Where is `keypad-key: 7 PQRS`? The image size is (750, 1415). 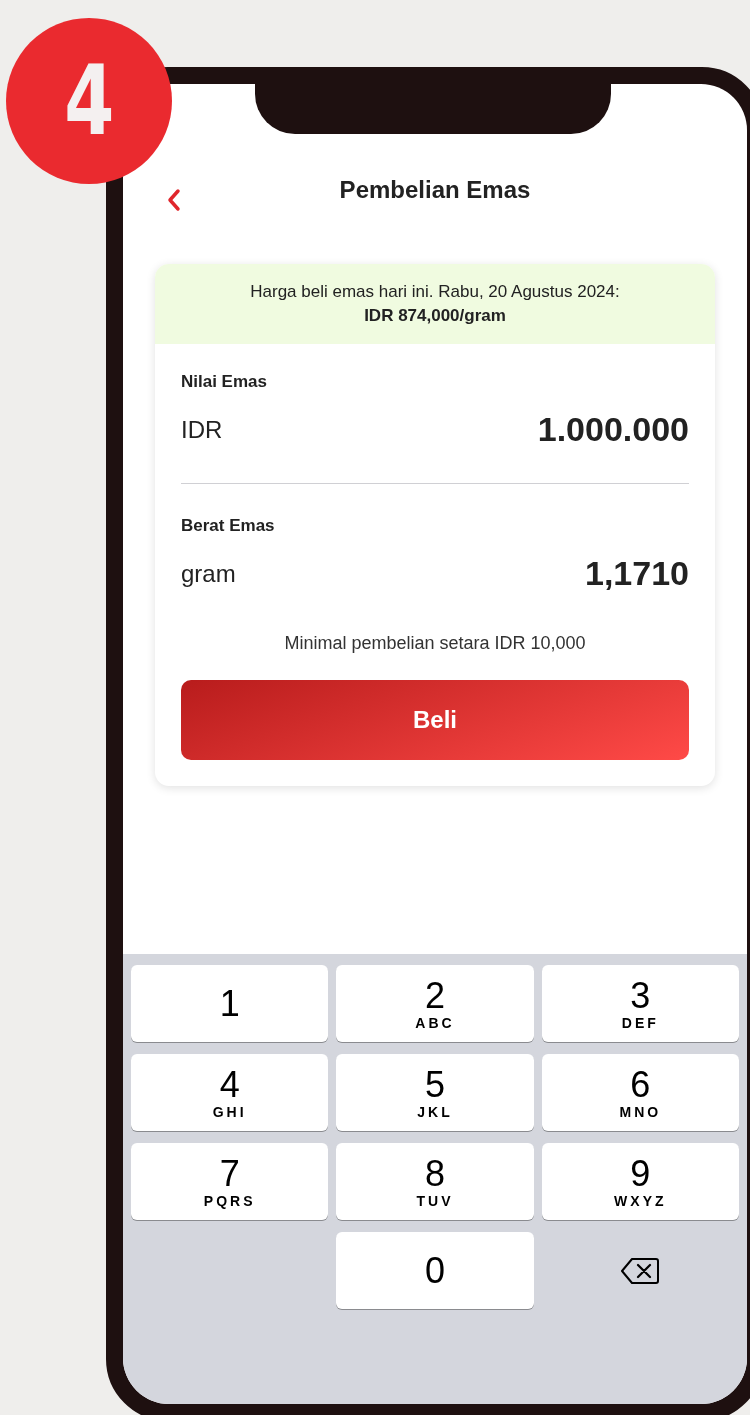 keypad-key: 7 PQRS is located at coordinates (230, 1181).